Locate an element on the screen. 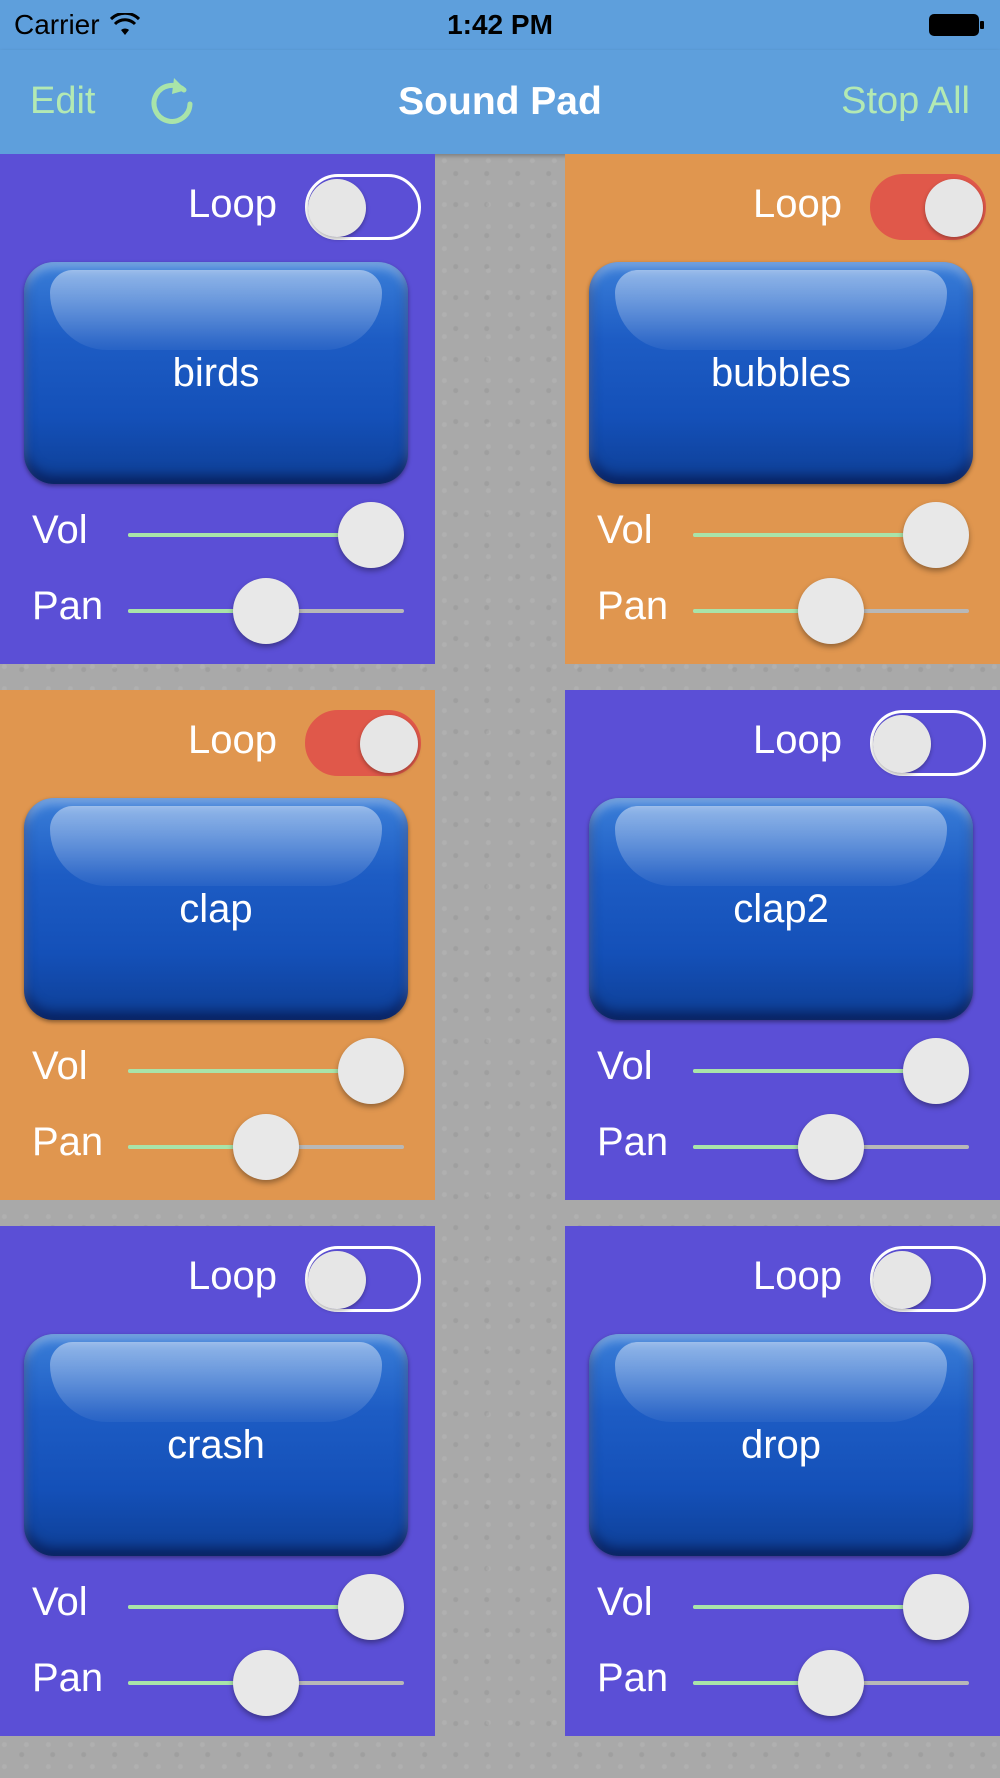  play-sound-button: drop is located at coordinates (781, 1445).